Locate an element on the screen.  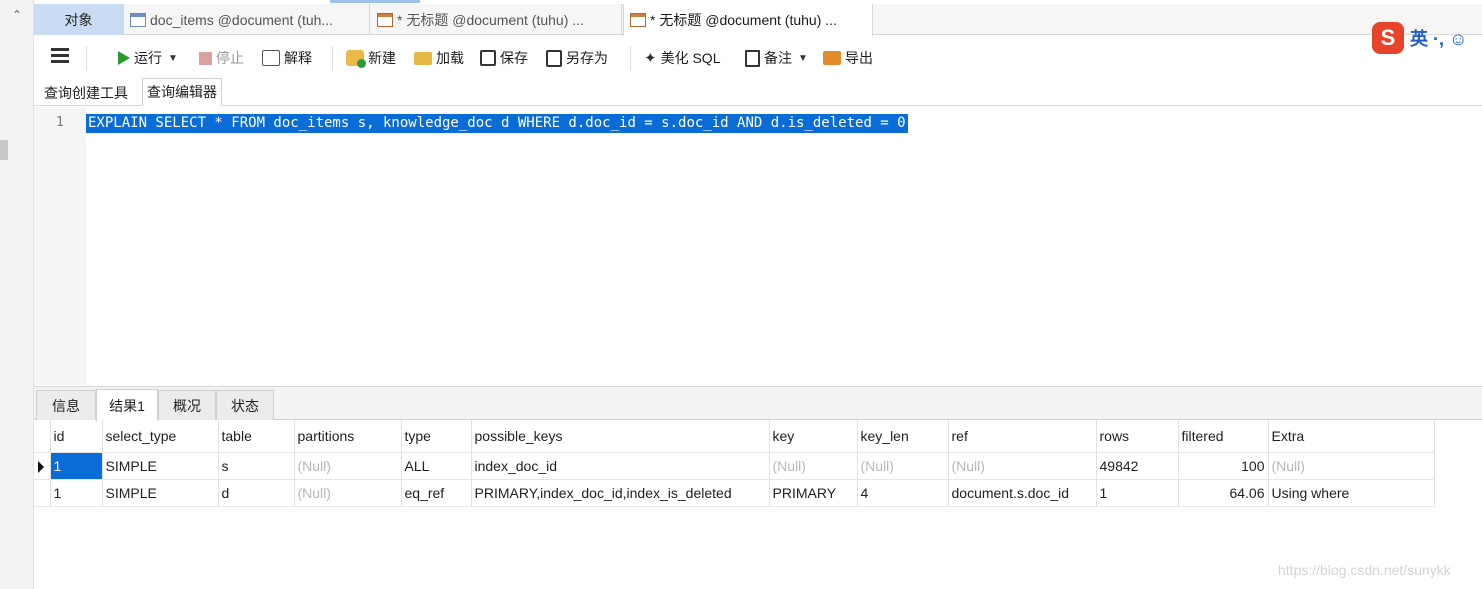
save-as-button: 另存为 is located at coordinates (577, 58).